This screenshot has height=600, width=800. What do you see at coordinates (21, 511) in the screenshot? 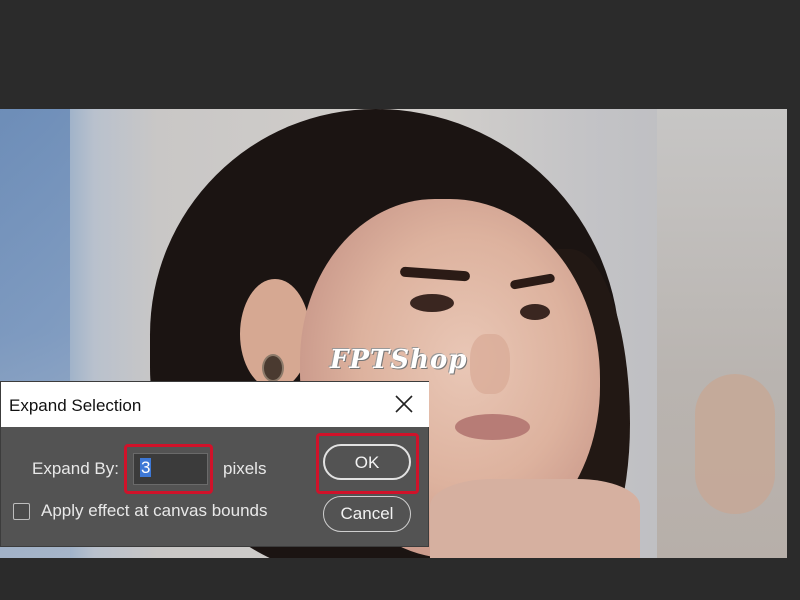
I see `canvas-bounds-checkbox` at bounding box center [21, 511].